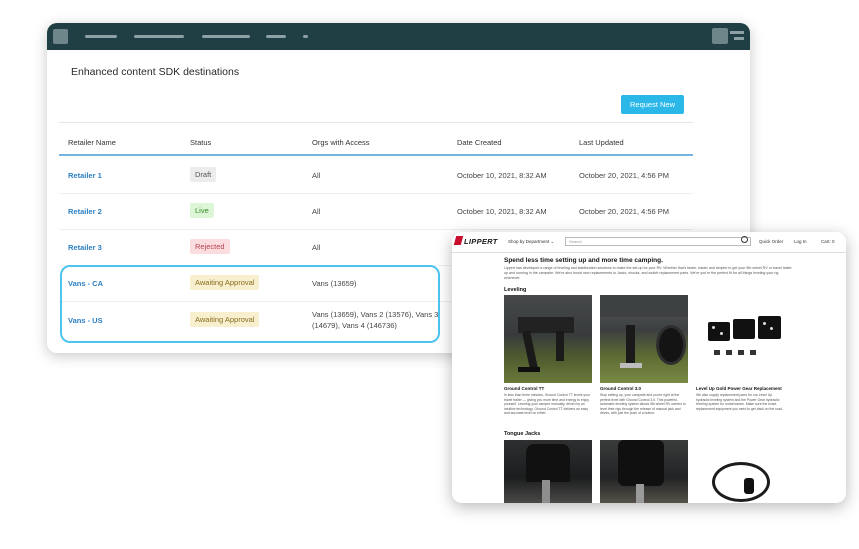 Image resolution: width=859 pixels, height=549 pixels. What do you see at coordinates (531, 242) in the screenshot?
I see `shop-by-department-menu: Shop by Department ⌄` at bounding box center [531, 242].